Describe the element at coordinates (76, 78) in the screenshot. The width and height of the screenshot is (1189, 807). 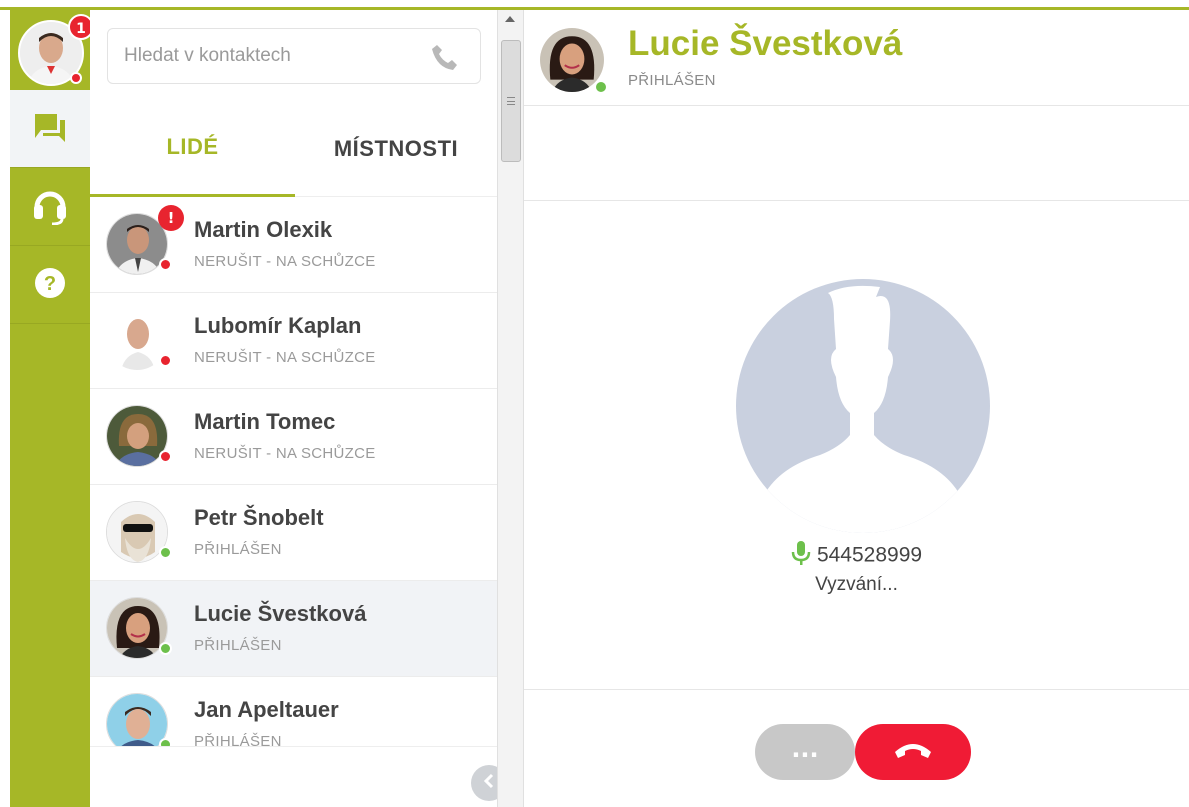
I see `my-presence-dot` at that location.